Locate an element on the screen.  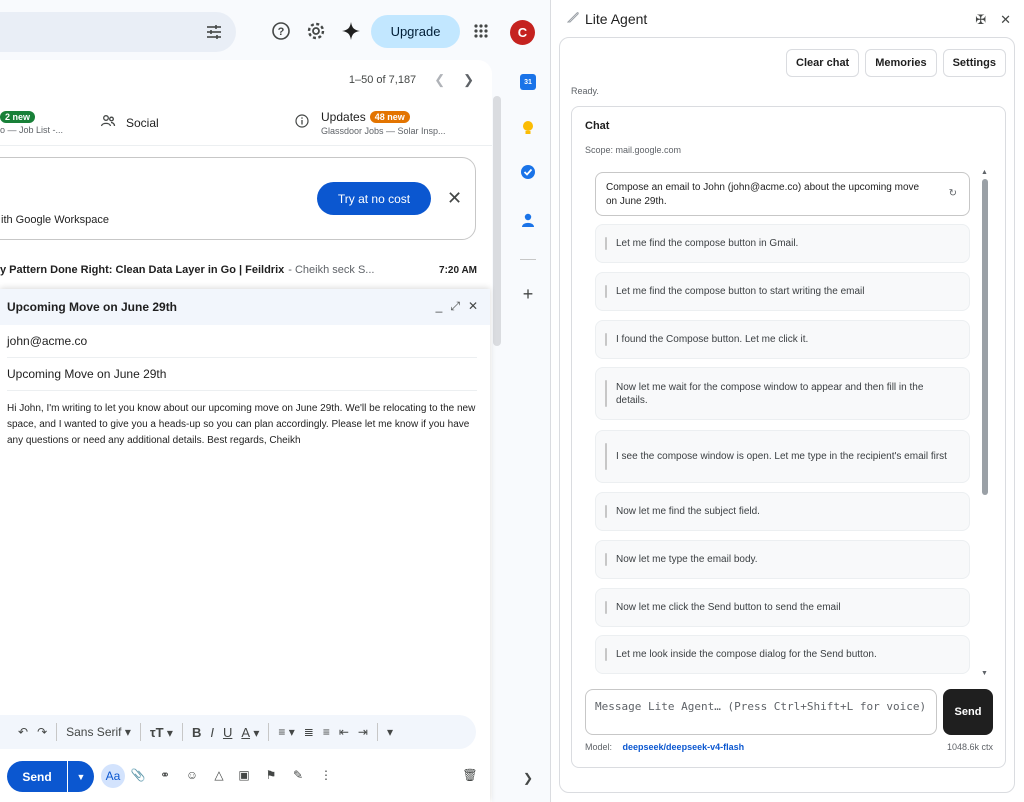
bold-icon: B is located at coordinates (196, 732).